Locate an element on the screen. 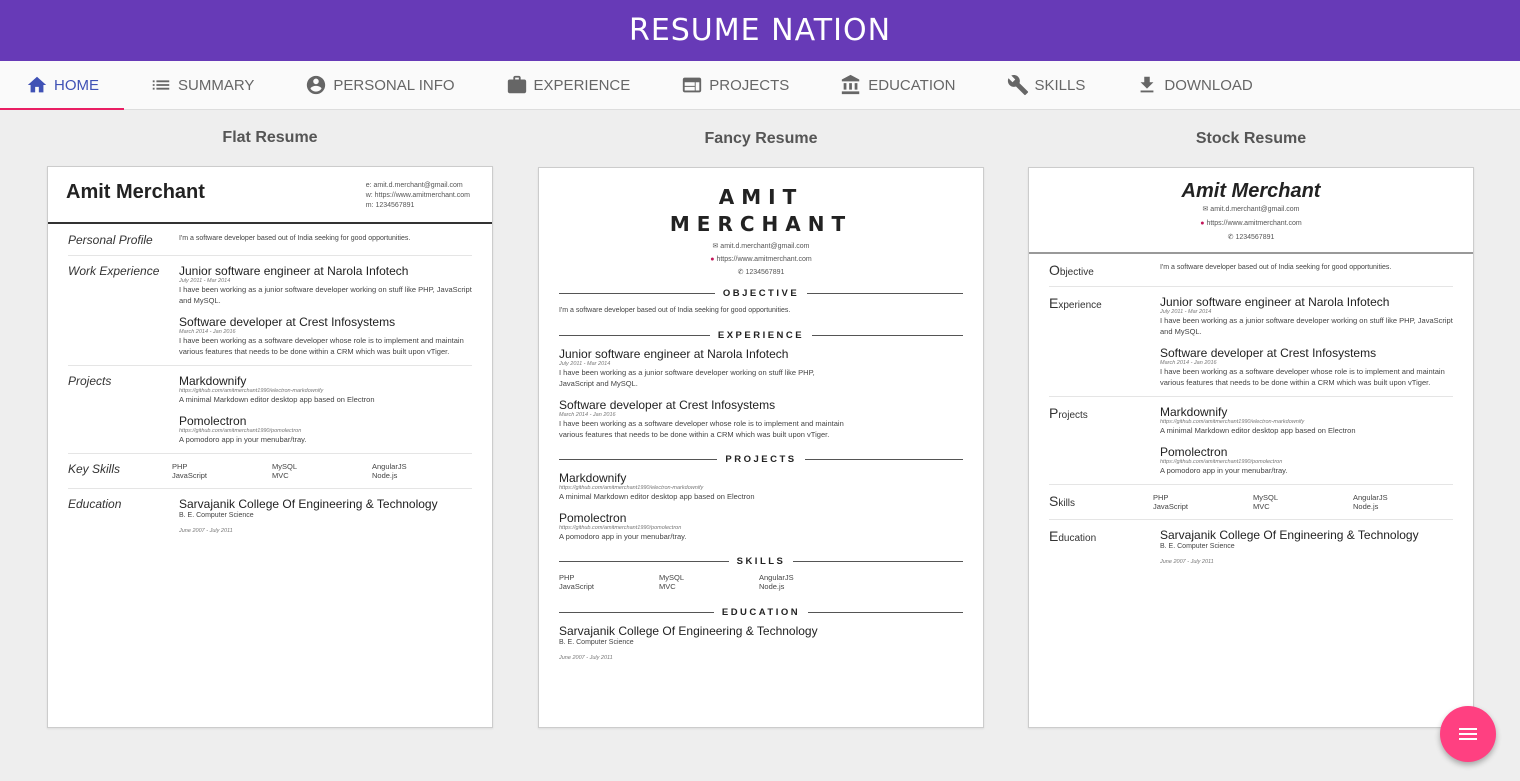  menu-fab-button is located at coordinates (1468, 734).